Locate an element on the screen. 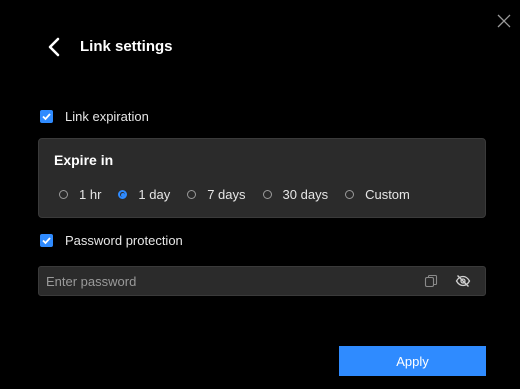 Image resolution: width=520 pixels, height=389 pixels. password-protection-row: Password protection is located at coordinates (111, 240).